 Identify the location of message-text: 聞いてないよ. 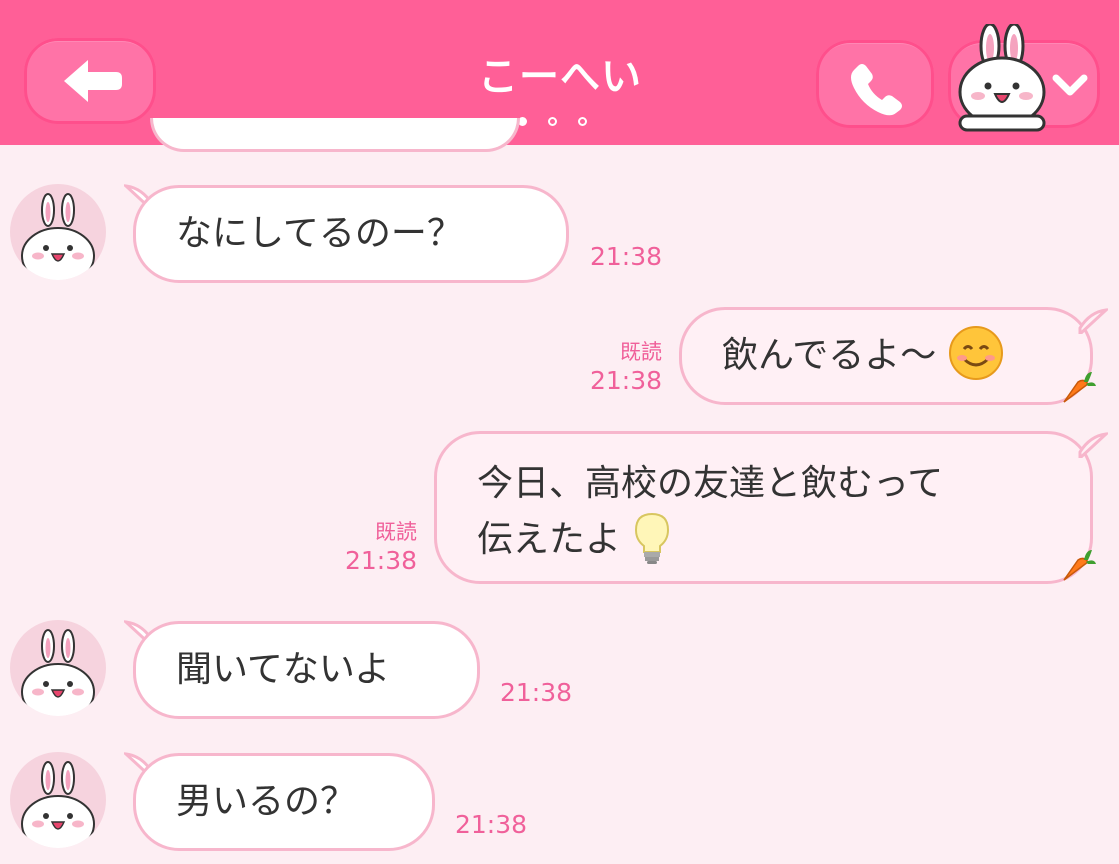
(283, 669).